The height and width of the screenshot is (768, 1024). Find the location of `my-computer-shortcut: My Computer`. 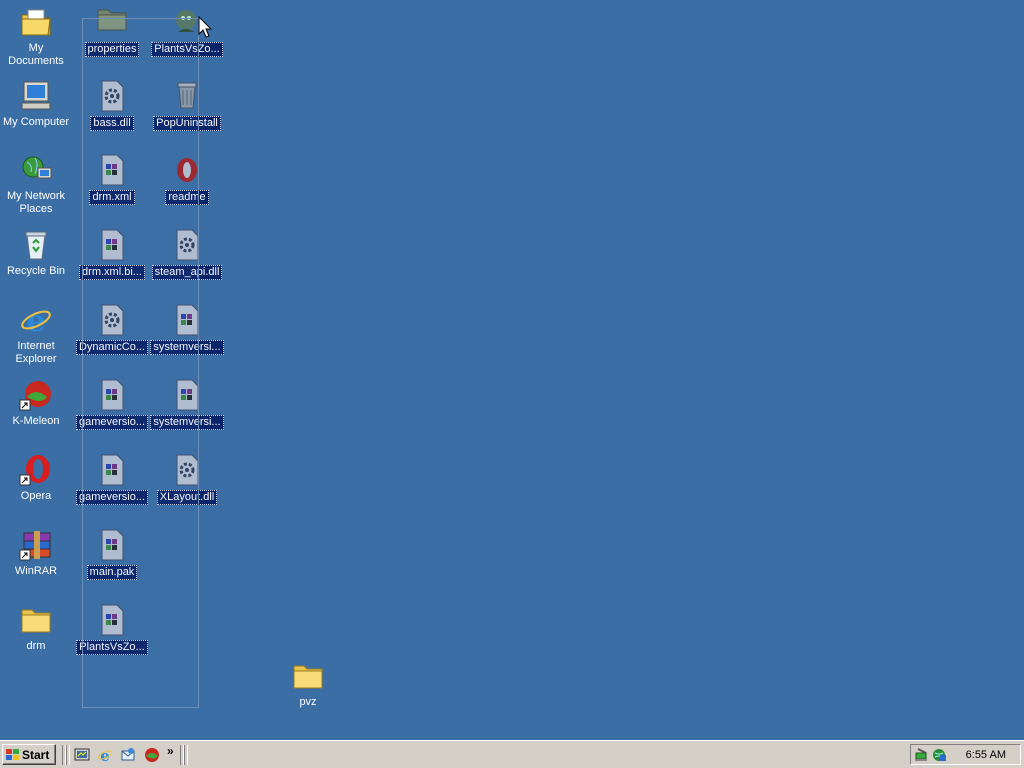

my-computer-shortcut: My Computer is located at coordinates (37, 104).